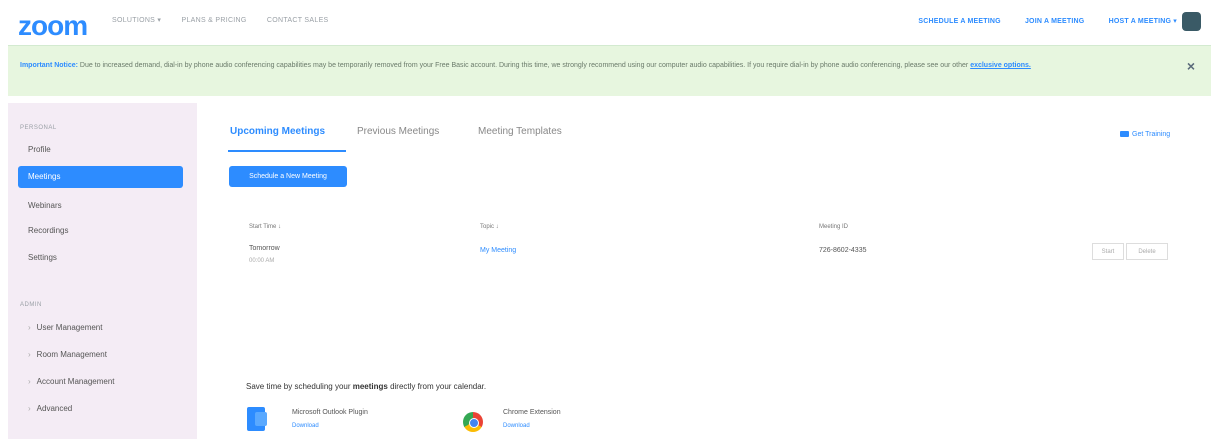 This screenshot has height=439, width=1211. What do you see at coordinates (520, 131) in the screenshot?
I see `tab-meeting-templates: Meeting Templates` at bounding box center [520, 131].